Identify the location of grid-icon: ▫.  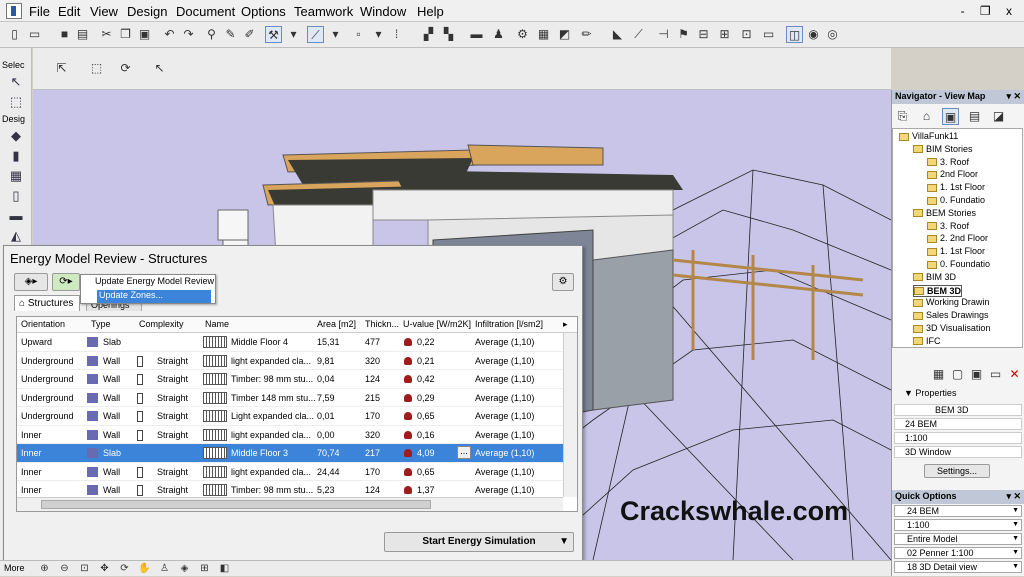
(358, 34).